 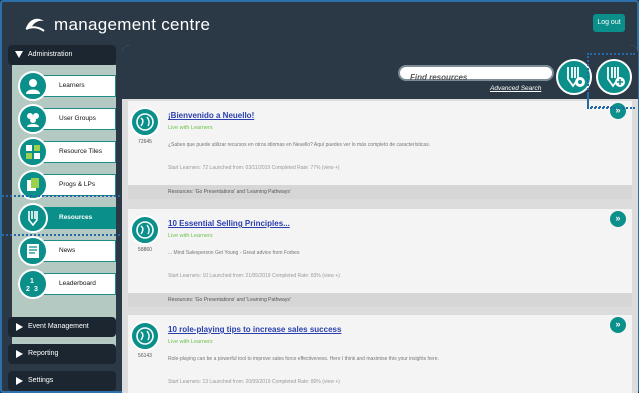 I want to click on svg-text: 1, so click(x=32, y=281).